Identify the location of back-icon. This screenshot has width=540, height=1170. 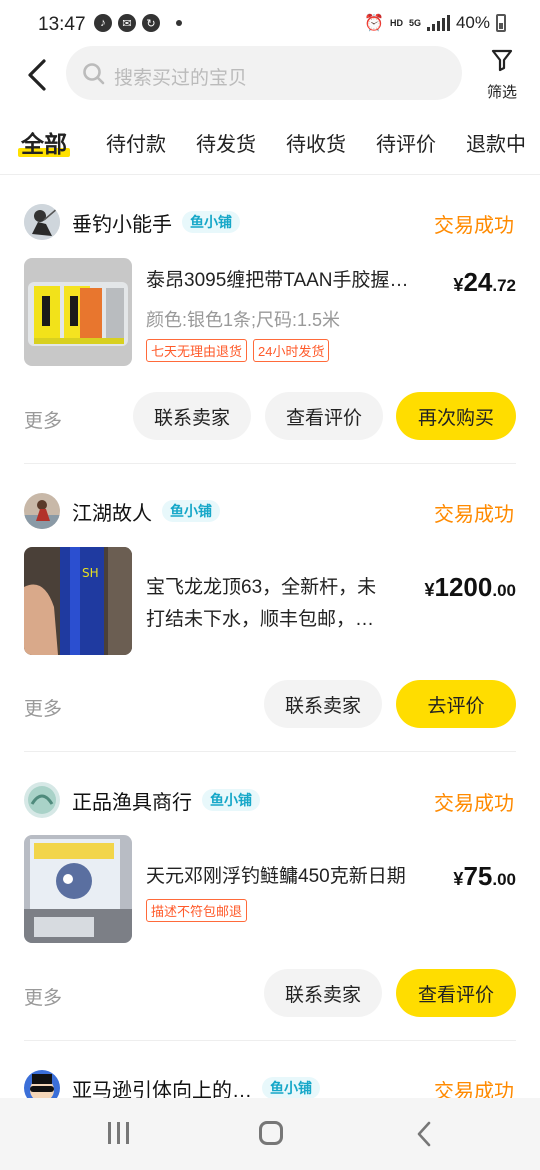
(38, 75).